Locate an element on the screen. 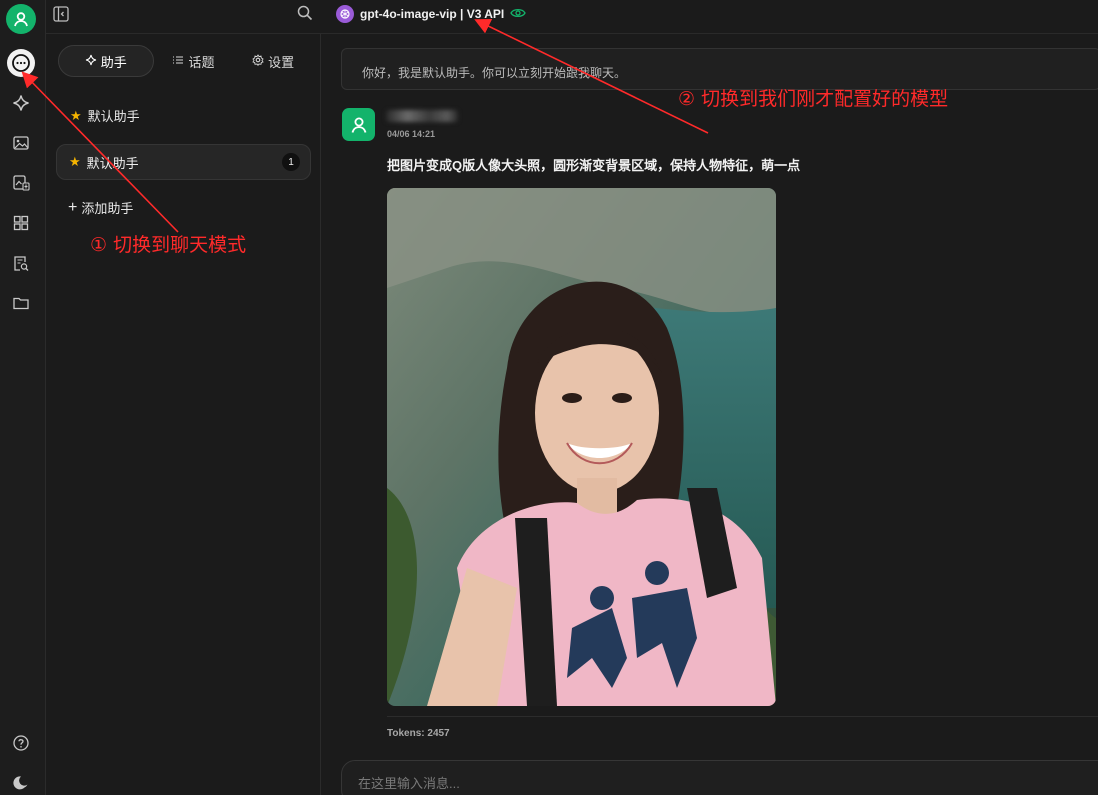  assistant-item: ★ 默认助手 is located at coordinates (105, 115).